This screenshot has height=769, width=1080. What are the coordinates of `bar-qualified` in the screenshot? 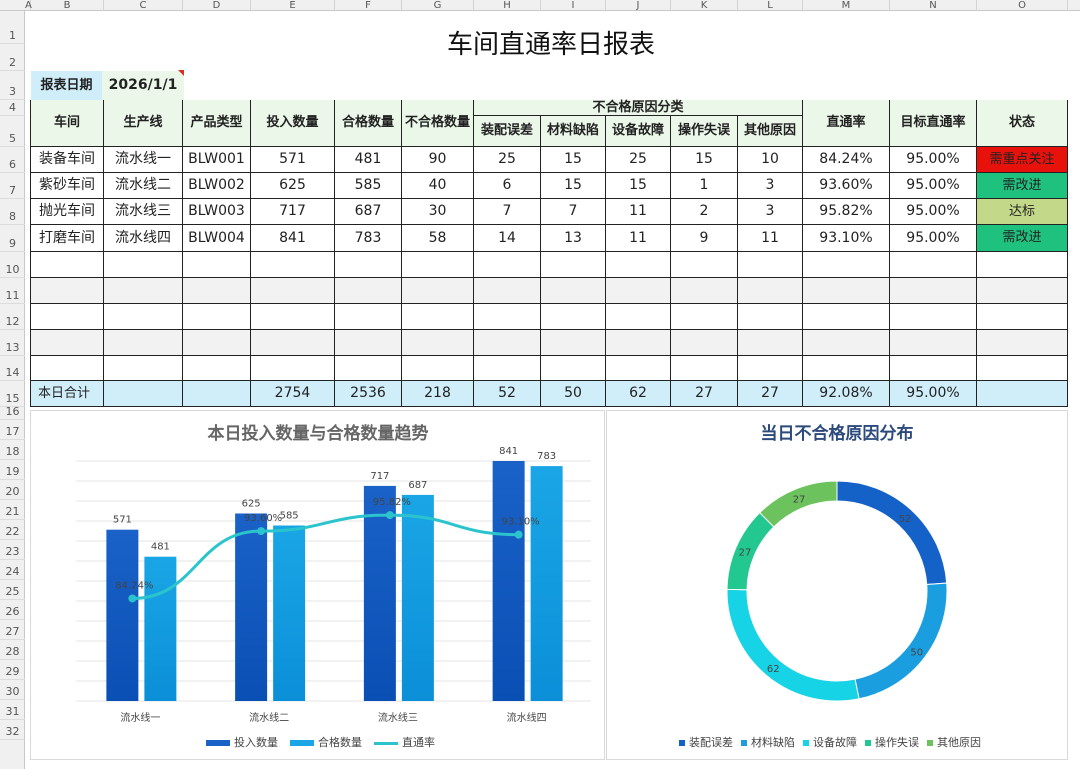 It's located at (417, 597).